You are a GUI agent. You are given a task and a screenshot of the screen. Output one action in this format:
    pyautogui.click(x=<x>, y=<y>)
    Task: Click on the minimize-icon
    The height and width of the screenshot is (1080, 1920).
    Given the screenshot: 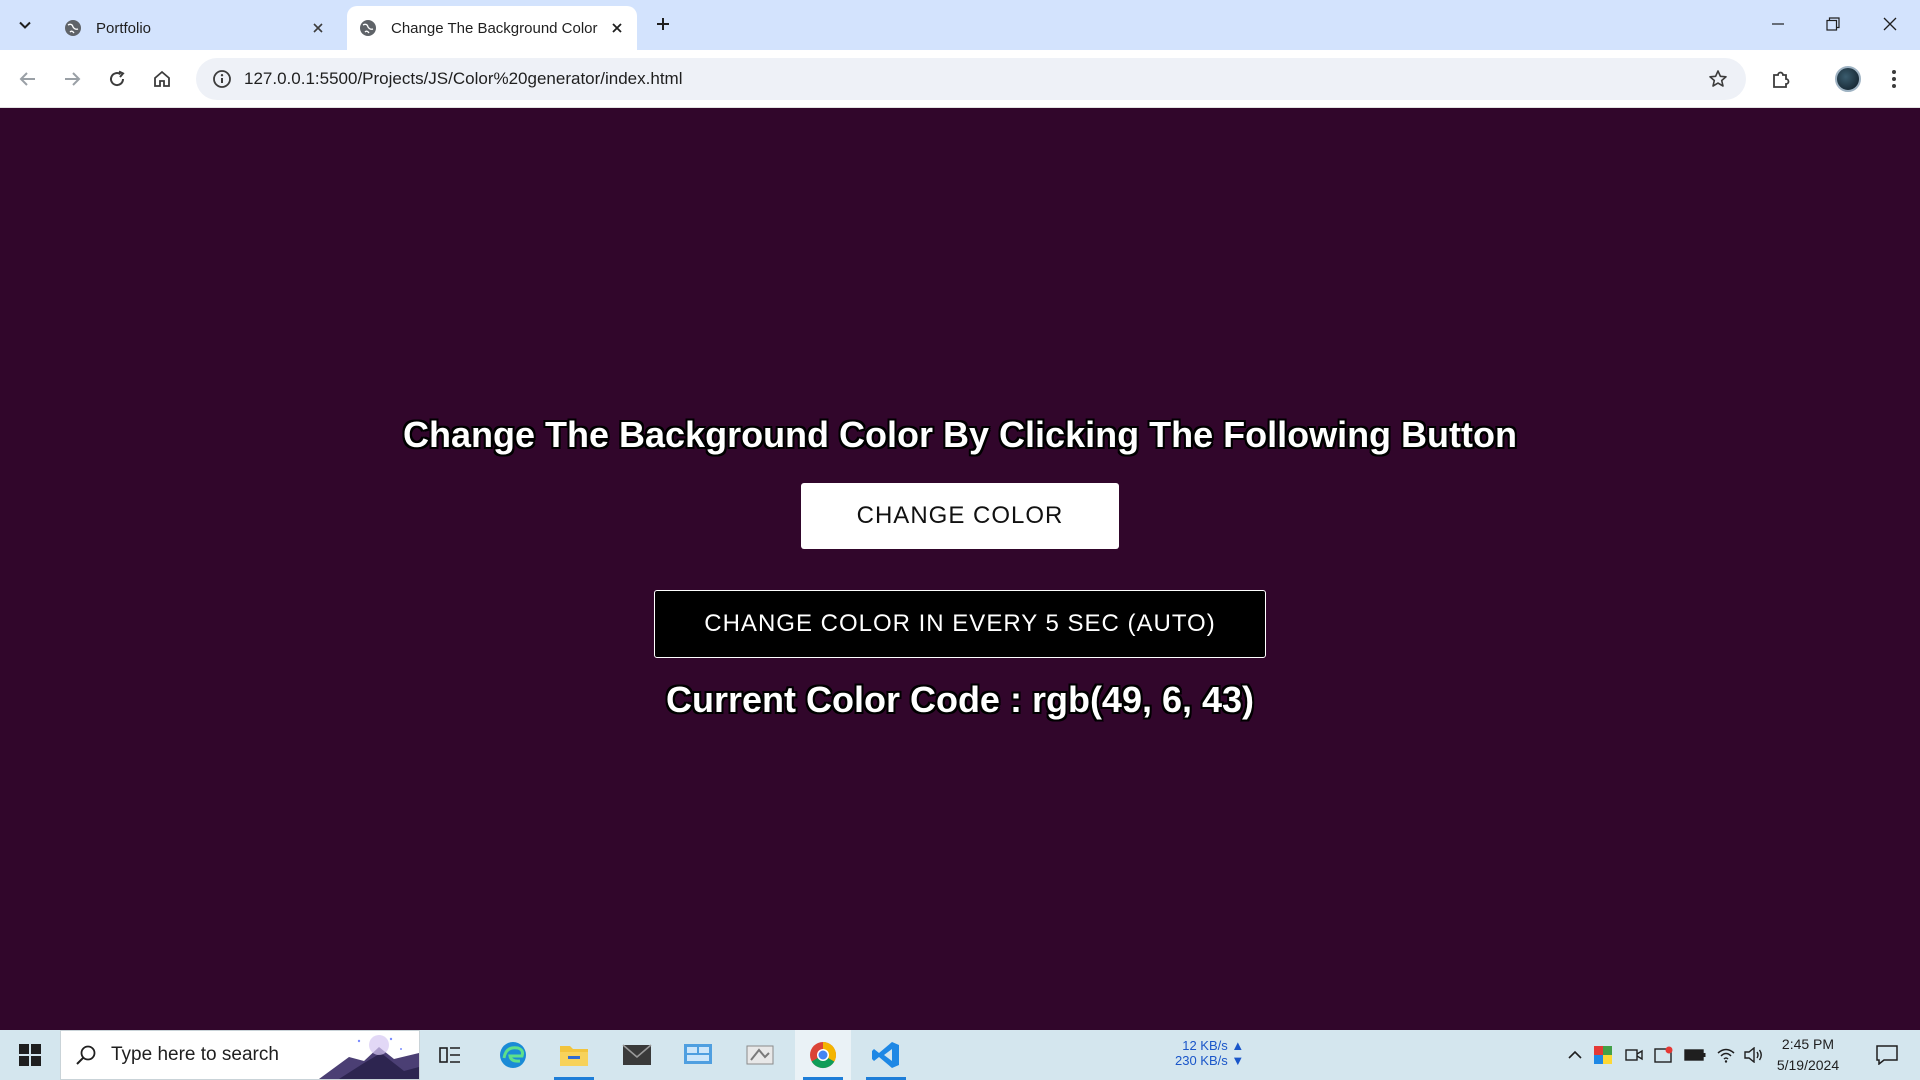 What is the action you would take?
    pyautogui.click(x=1778, y=24)
    